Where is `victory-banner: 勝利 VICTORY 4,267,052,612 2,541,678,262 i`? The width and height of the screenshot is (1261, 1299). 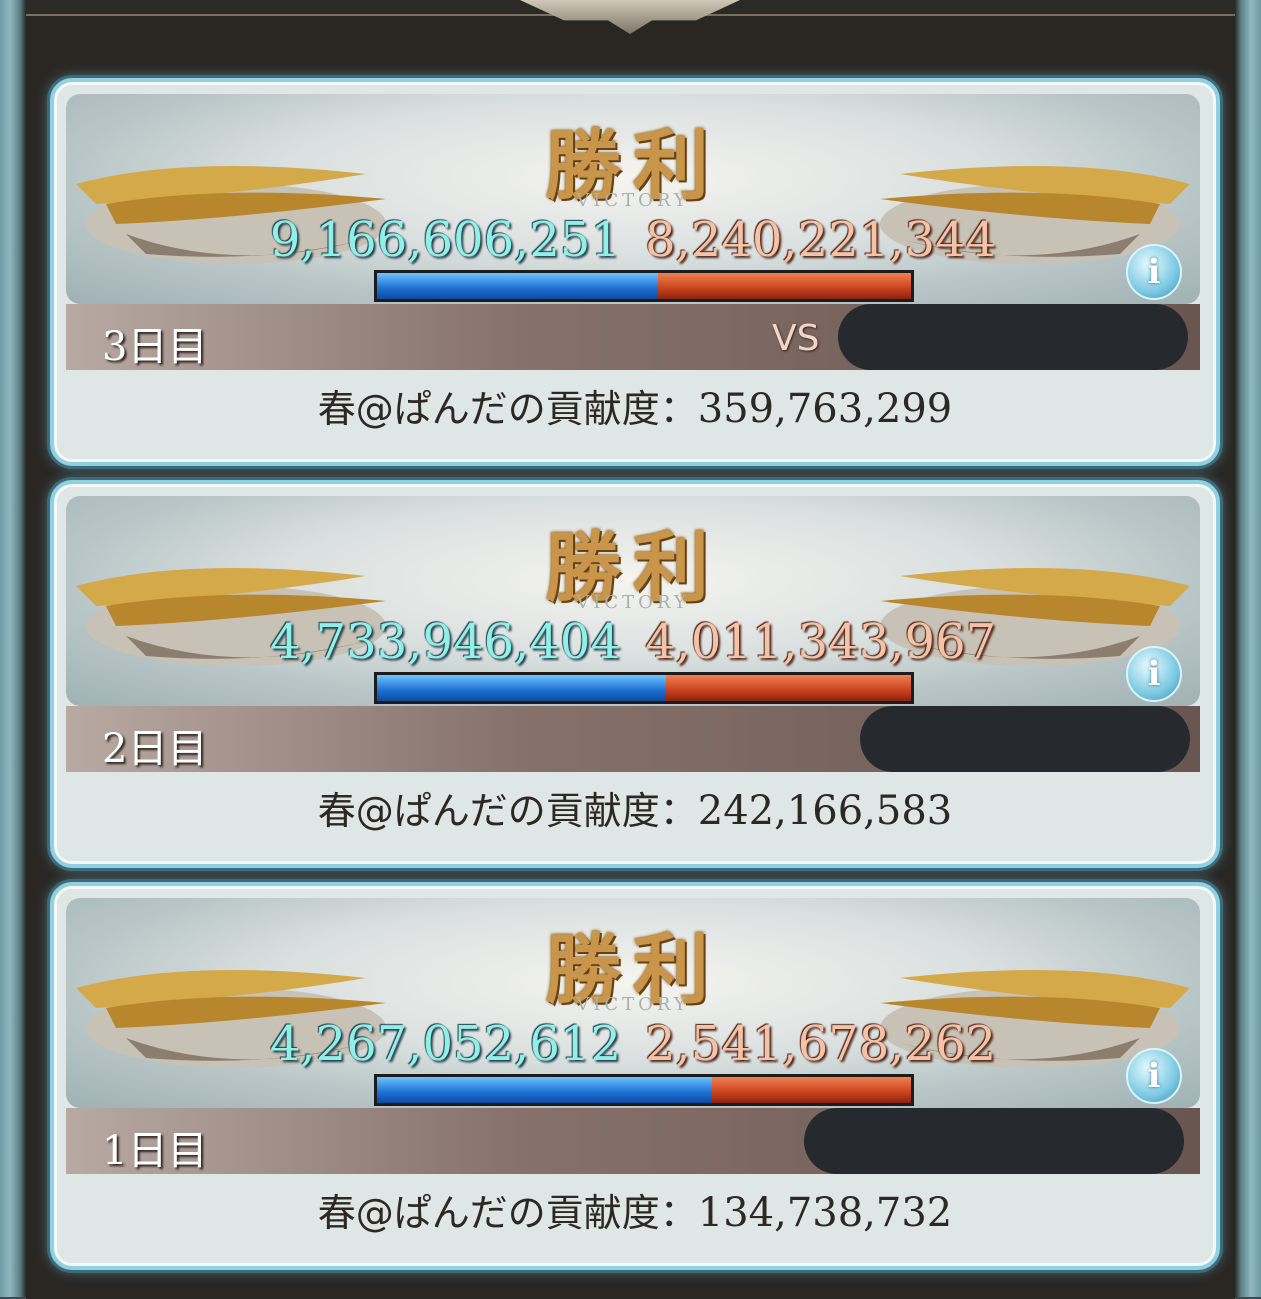
victory-banner: 勝利 VICTORY 4,267,052,612 2,541,678,262 i is located at coordinates (633, 1003).